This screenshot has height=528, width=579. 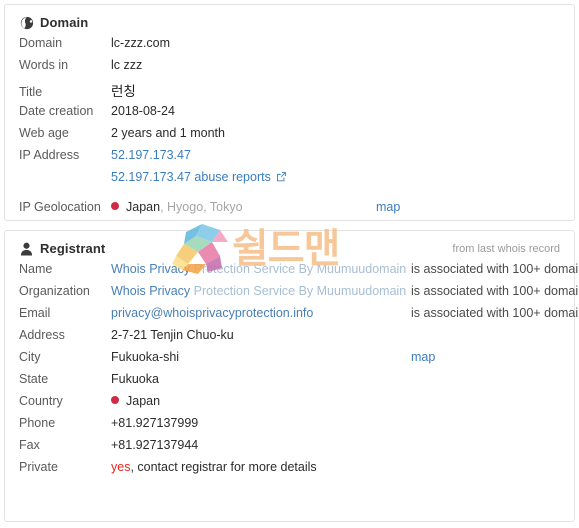 What do you see at coordinates (289, 361) in the screenshot?
I see `table-row-city: City Fukuoka-shi map` at bounding box center [289, 361].